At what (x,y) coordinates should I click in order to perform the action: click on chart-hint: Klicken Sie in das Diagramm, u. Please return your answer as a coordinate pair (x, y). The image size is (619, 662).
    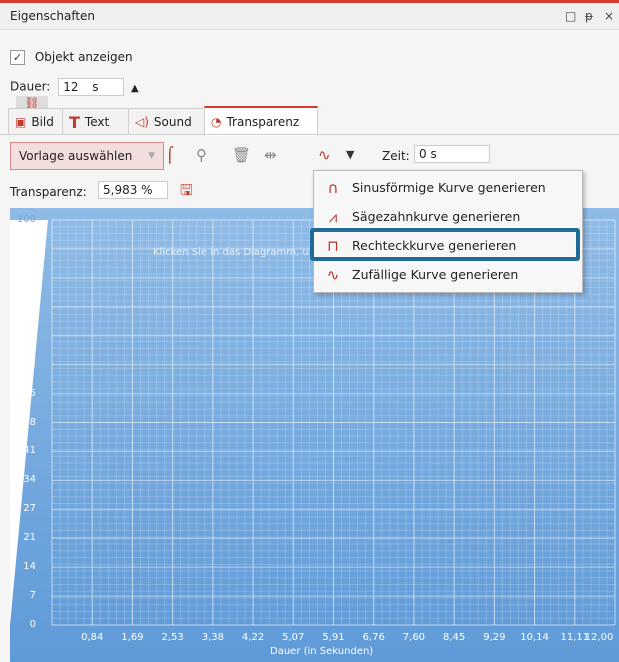
    Looking at the image, I should click on (231, 252).